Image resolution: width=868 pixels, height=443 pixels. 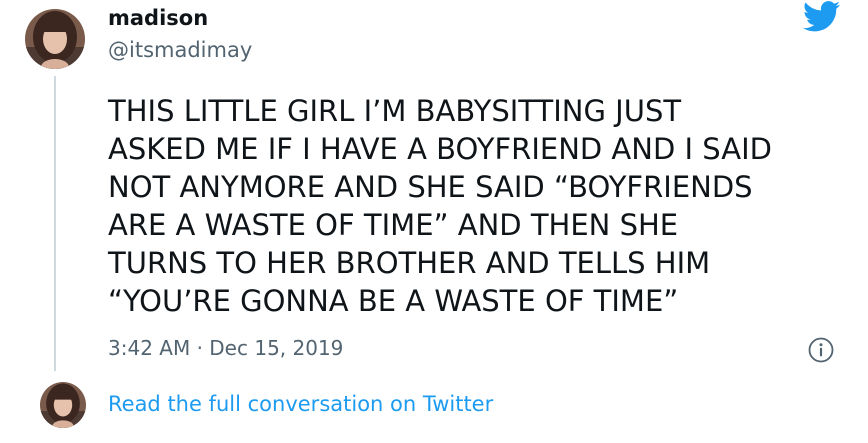 What do you see at coordinates (821, 350) in the screenshot?
I see `info-icon` at bounding box center [821, 350].